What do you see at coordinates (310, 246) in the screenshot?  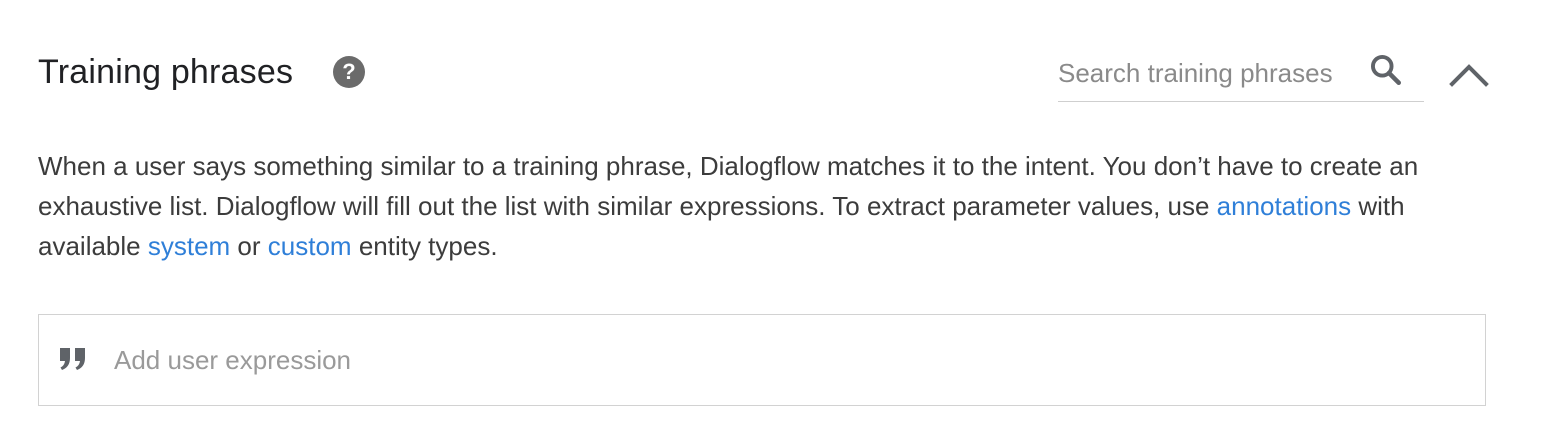 I see `custom-entities-link: custom` at bounding box center [310, 246].